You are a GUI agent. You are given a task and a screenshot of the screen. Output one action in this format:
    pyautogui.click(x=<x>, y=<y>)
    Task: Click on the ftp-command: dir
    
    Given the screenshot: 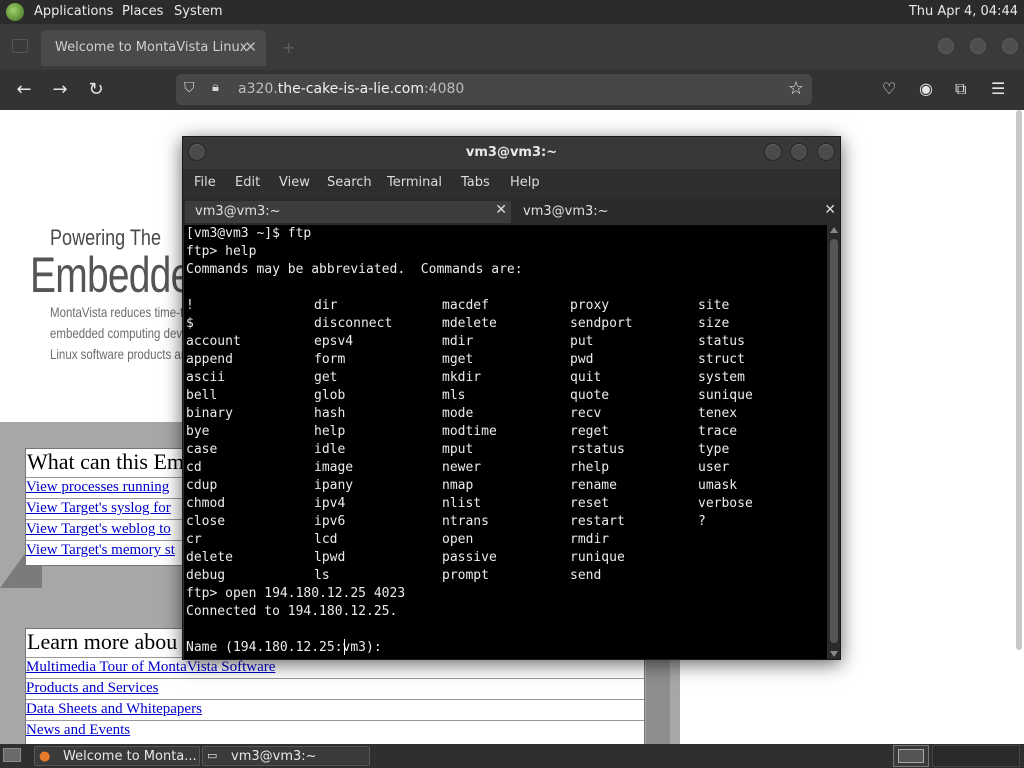 What is the action you would take?
    pyautogui.click(x=326, y=305)
    